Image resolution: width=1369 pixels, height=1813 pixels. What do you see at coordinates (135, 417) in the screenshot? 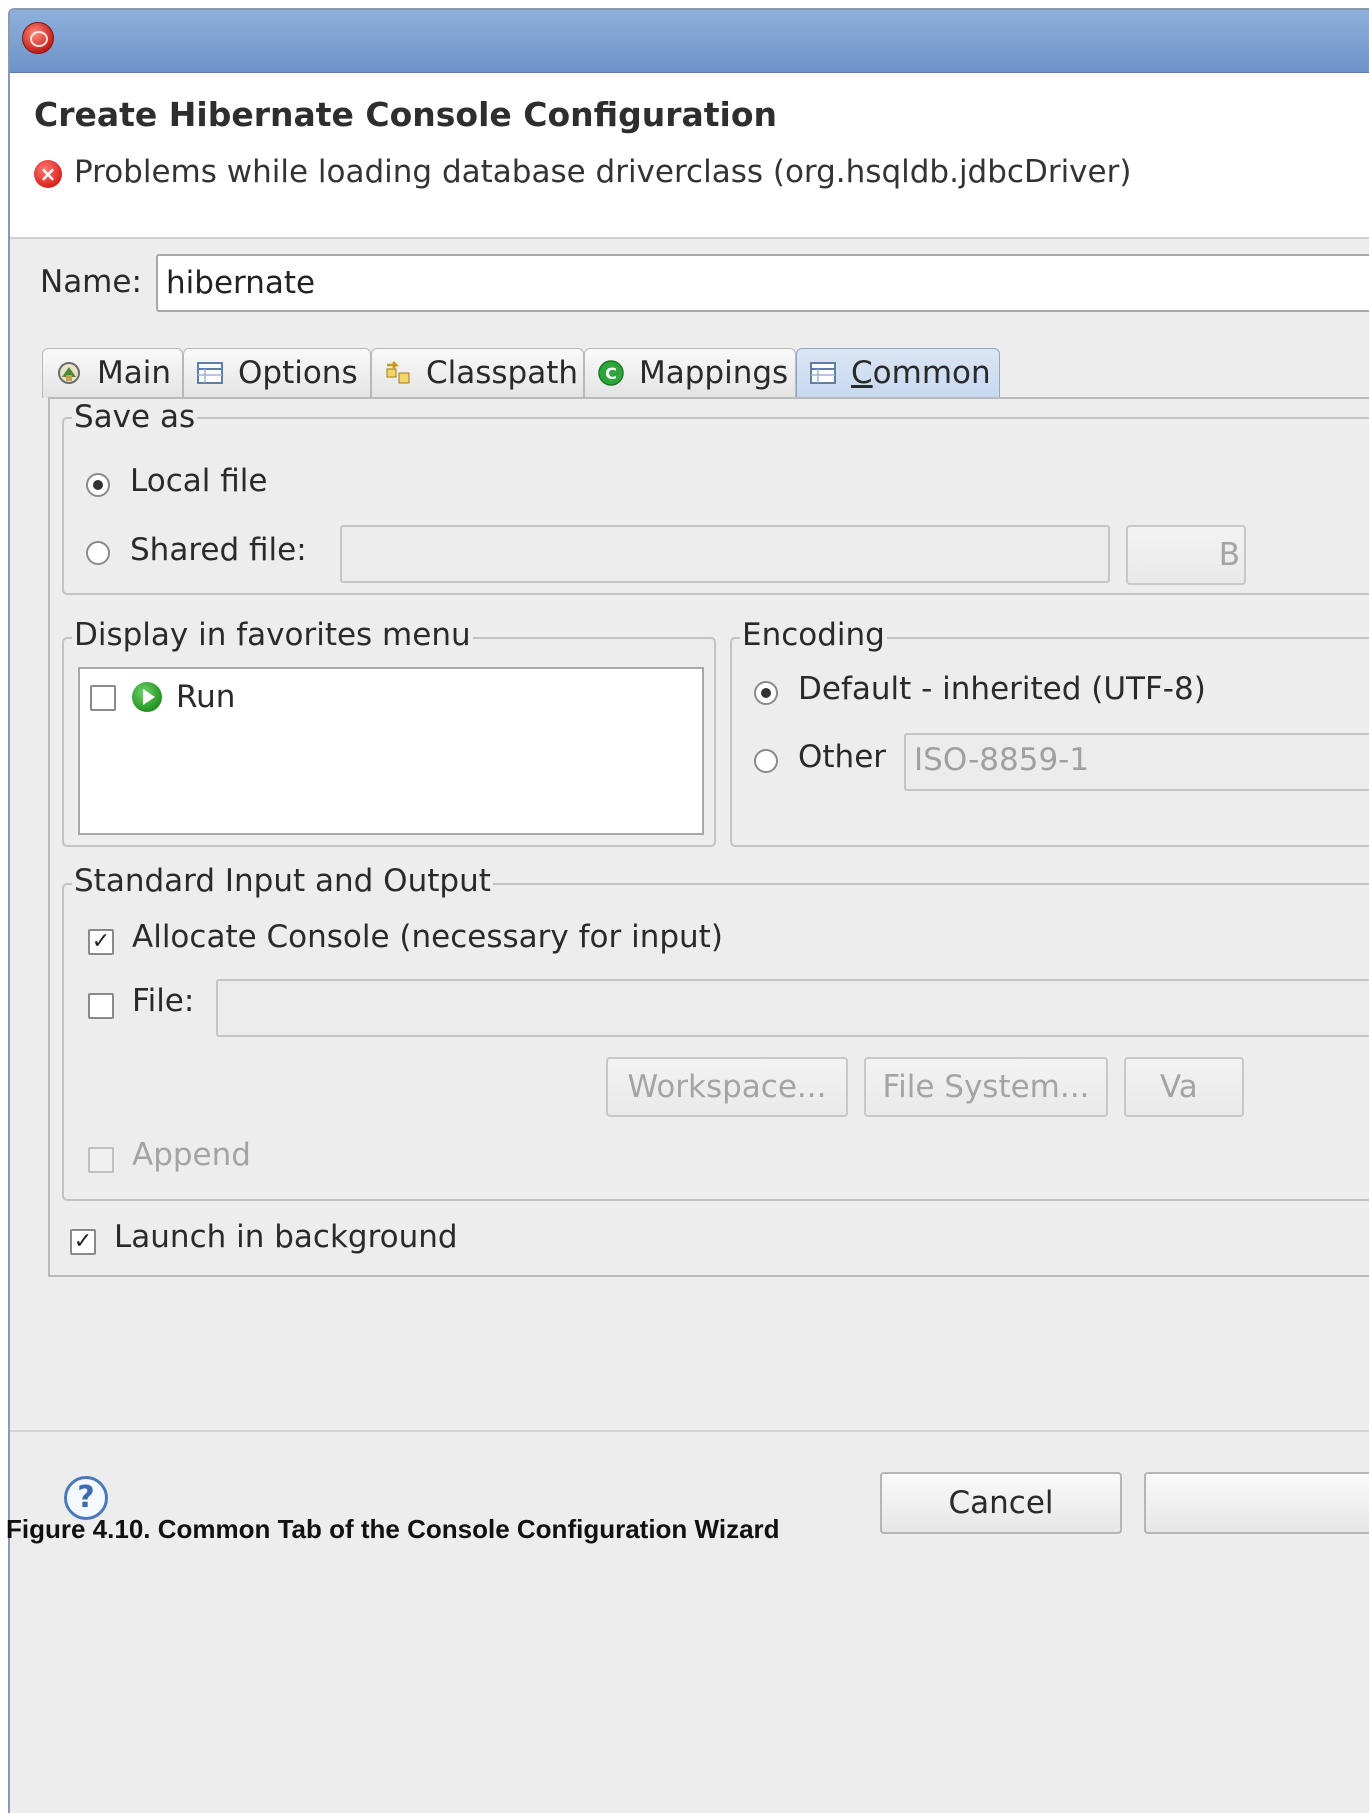
I see `save-as-title: Save as` at bounding box center [135, 417].